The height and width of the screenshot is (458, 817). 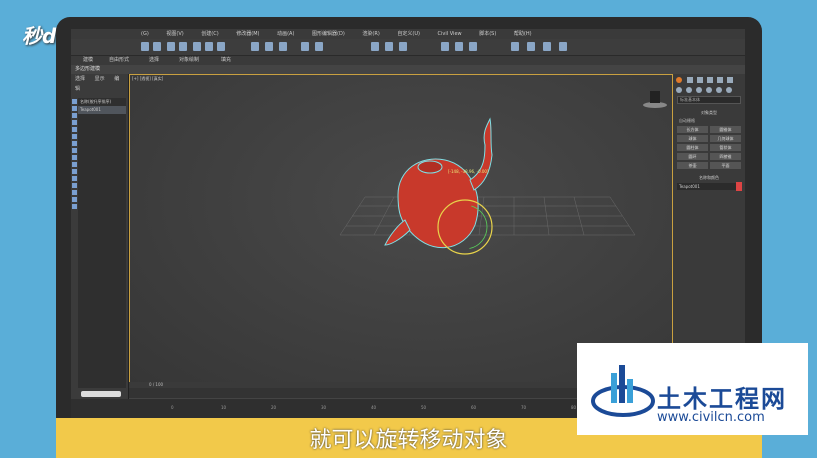 What do you see at coordinates (709, 100) in the screenshot?
I see `primitive-type-dropdown: 标准基本体` at bounding box center [709, 100].